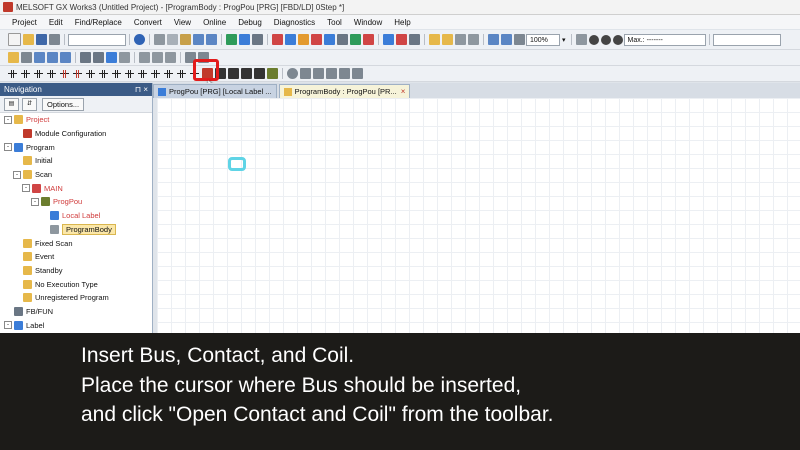 The width and height of the screenshot is (800, 450). What do you see at coordinates (170, 57) in the screenshot?
I see `note-icon` at bounding box center [170, 57].